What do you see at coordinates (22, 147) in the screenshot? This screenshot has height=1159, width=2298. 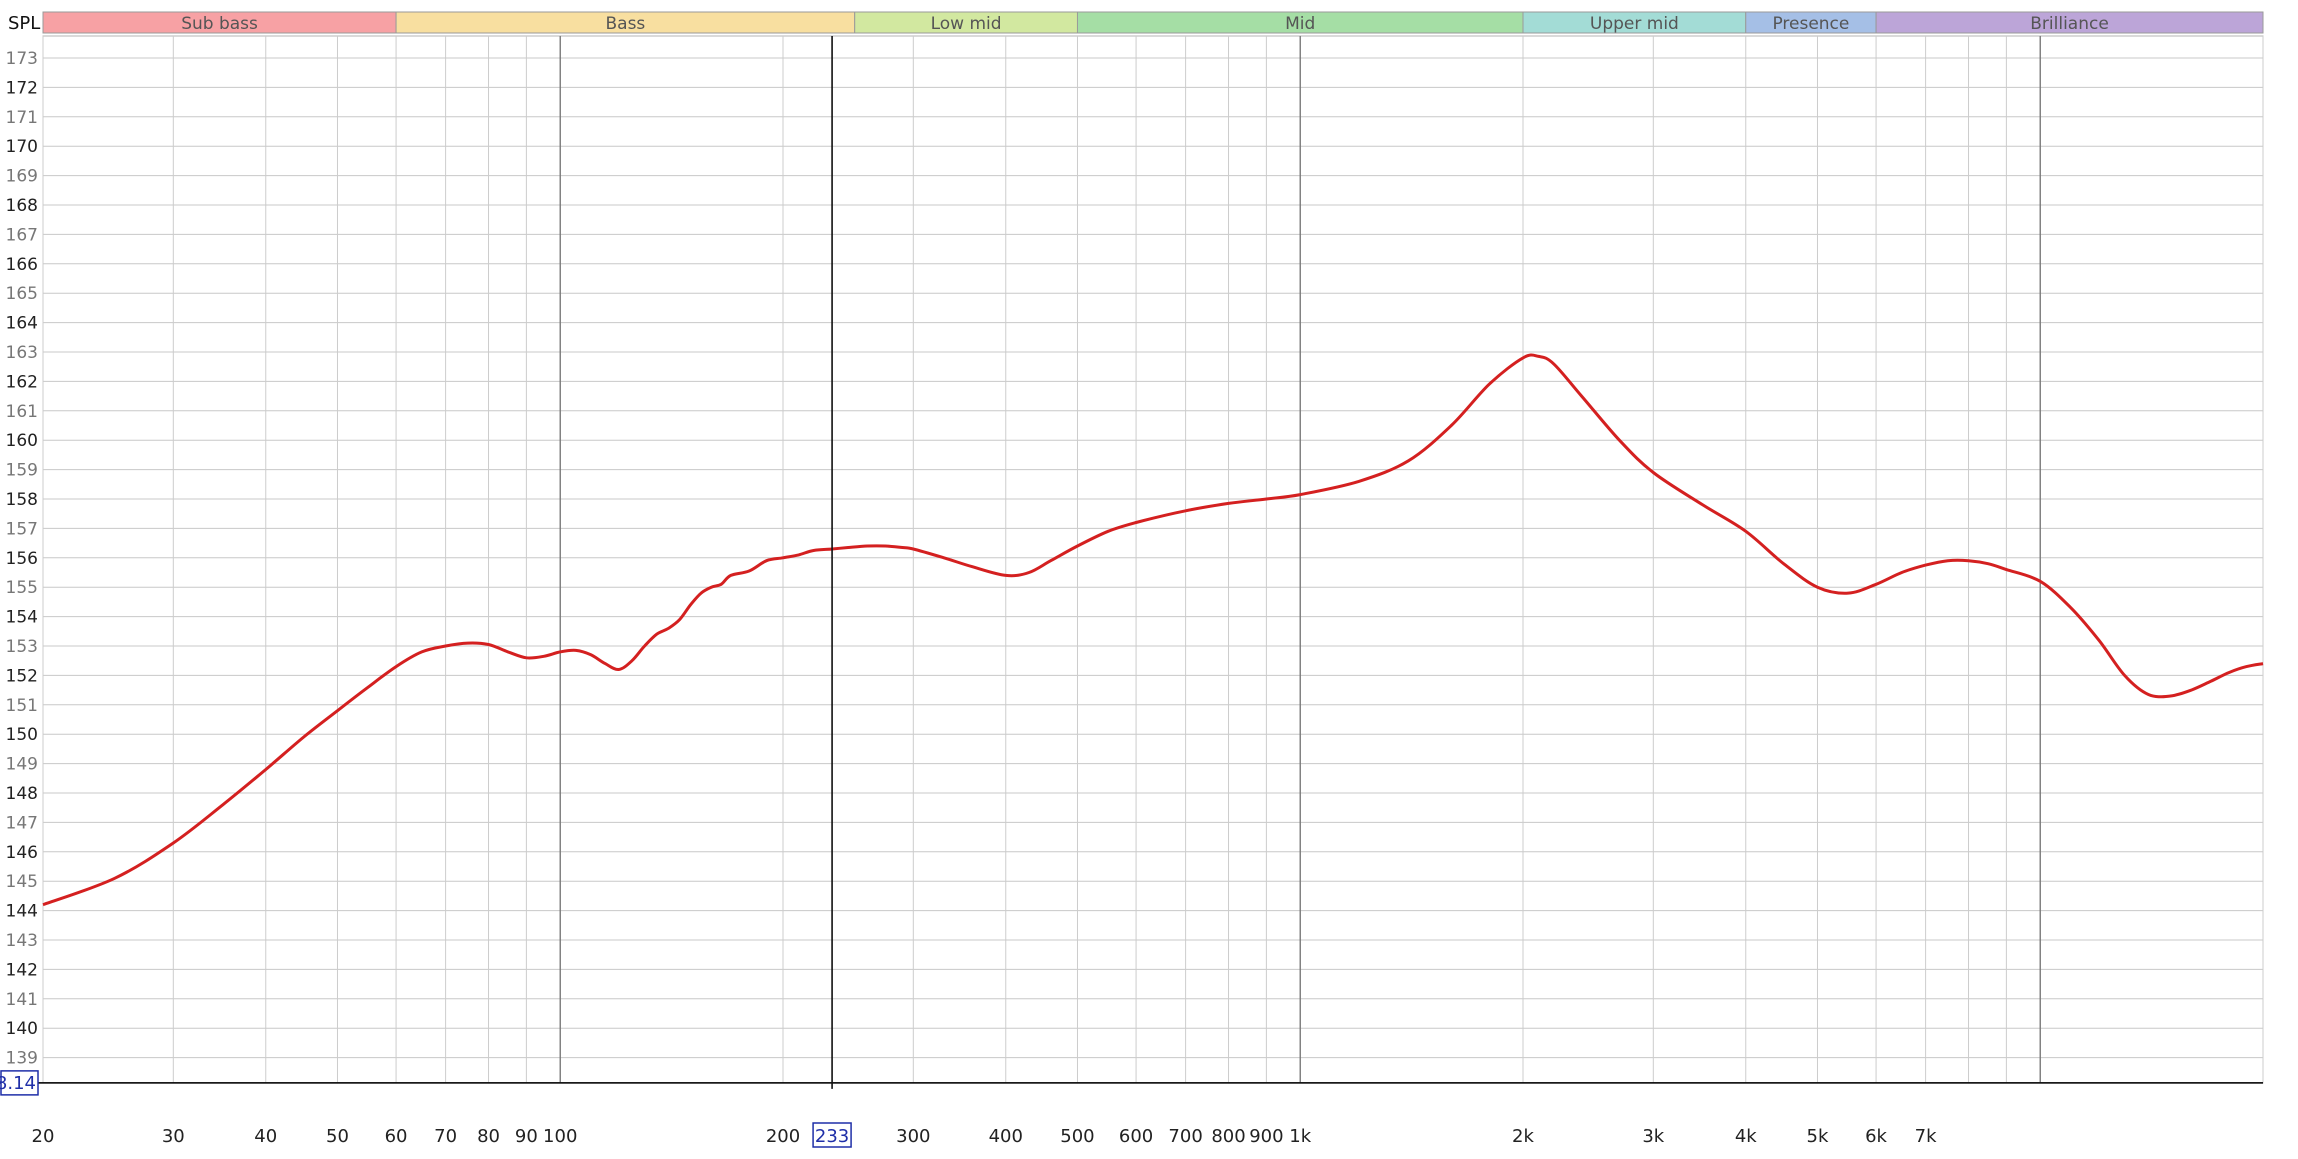 I see `y-tick-label: 170` at bounding box center [22, 147].